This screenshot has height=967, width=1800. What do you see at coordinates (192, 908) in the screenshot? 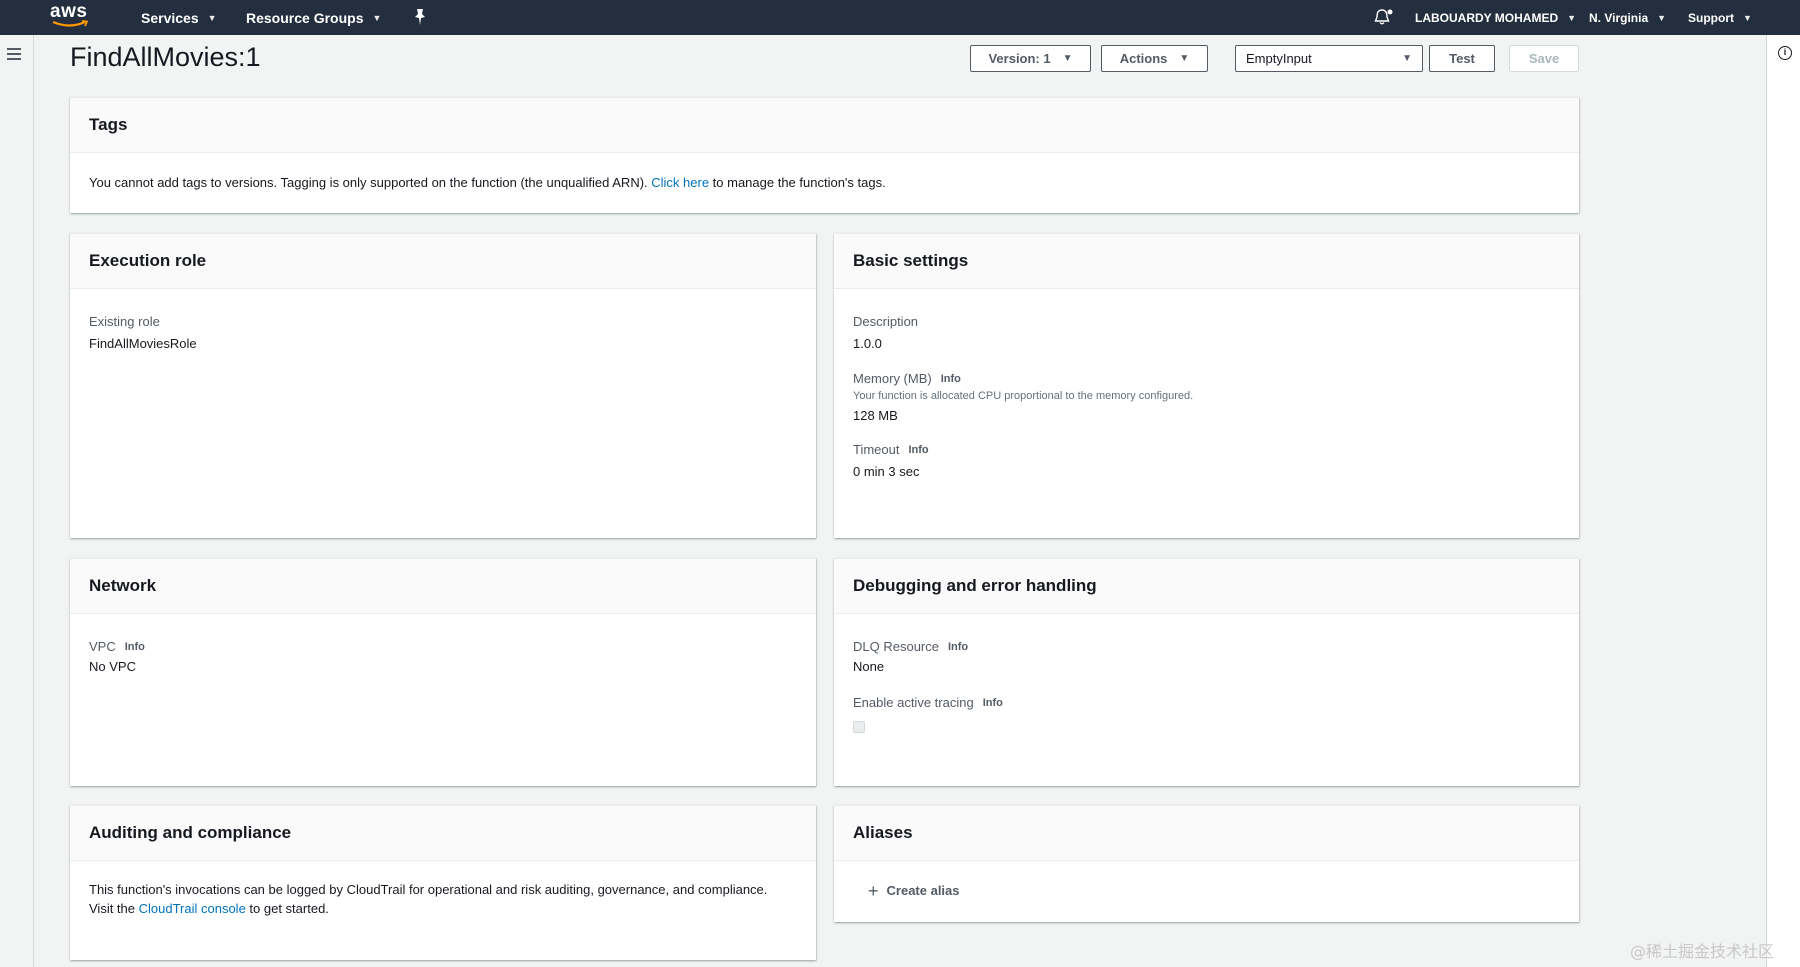
I see `cloudtrail-console-link: CloudTrail console` at bounding box center [192, 908].